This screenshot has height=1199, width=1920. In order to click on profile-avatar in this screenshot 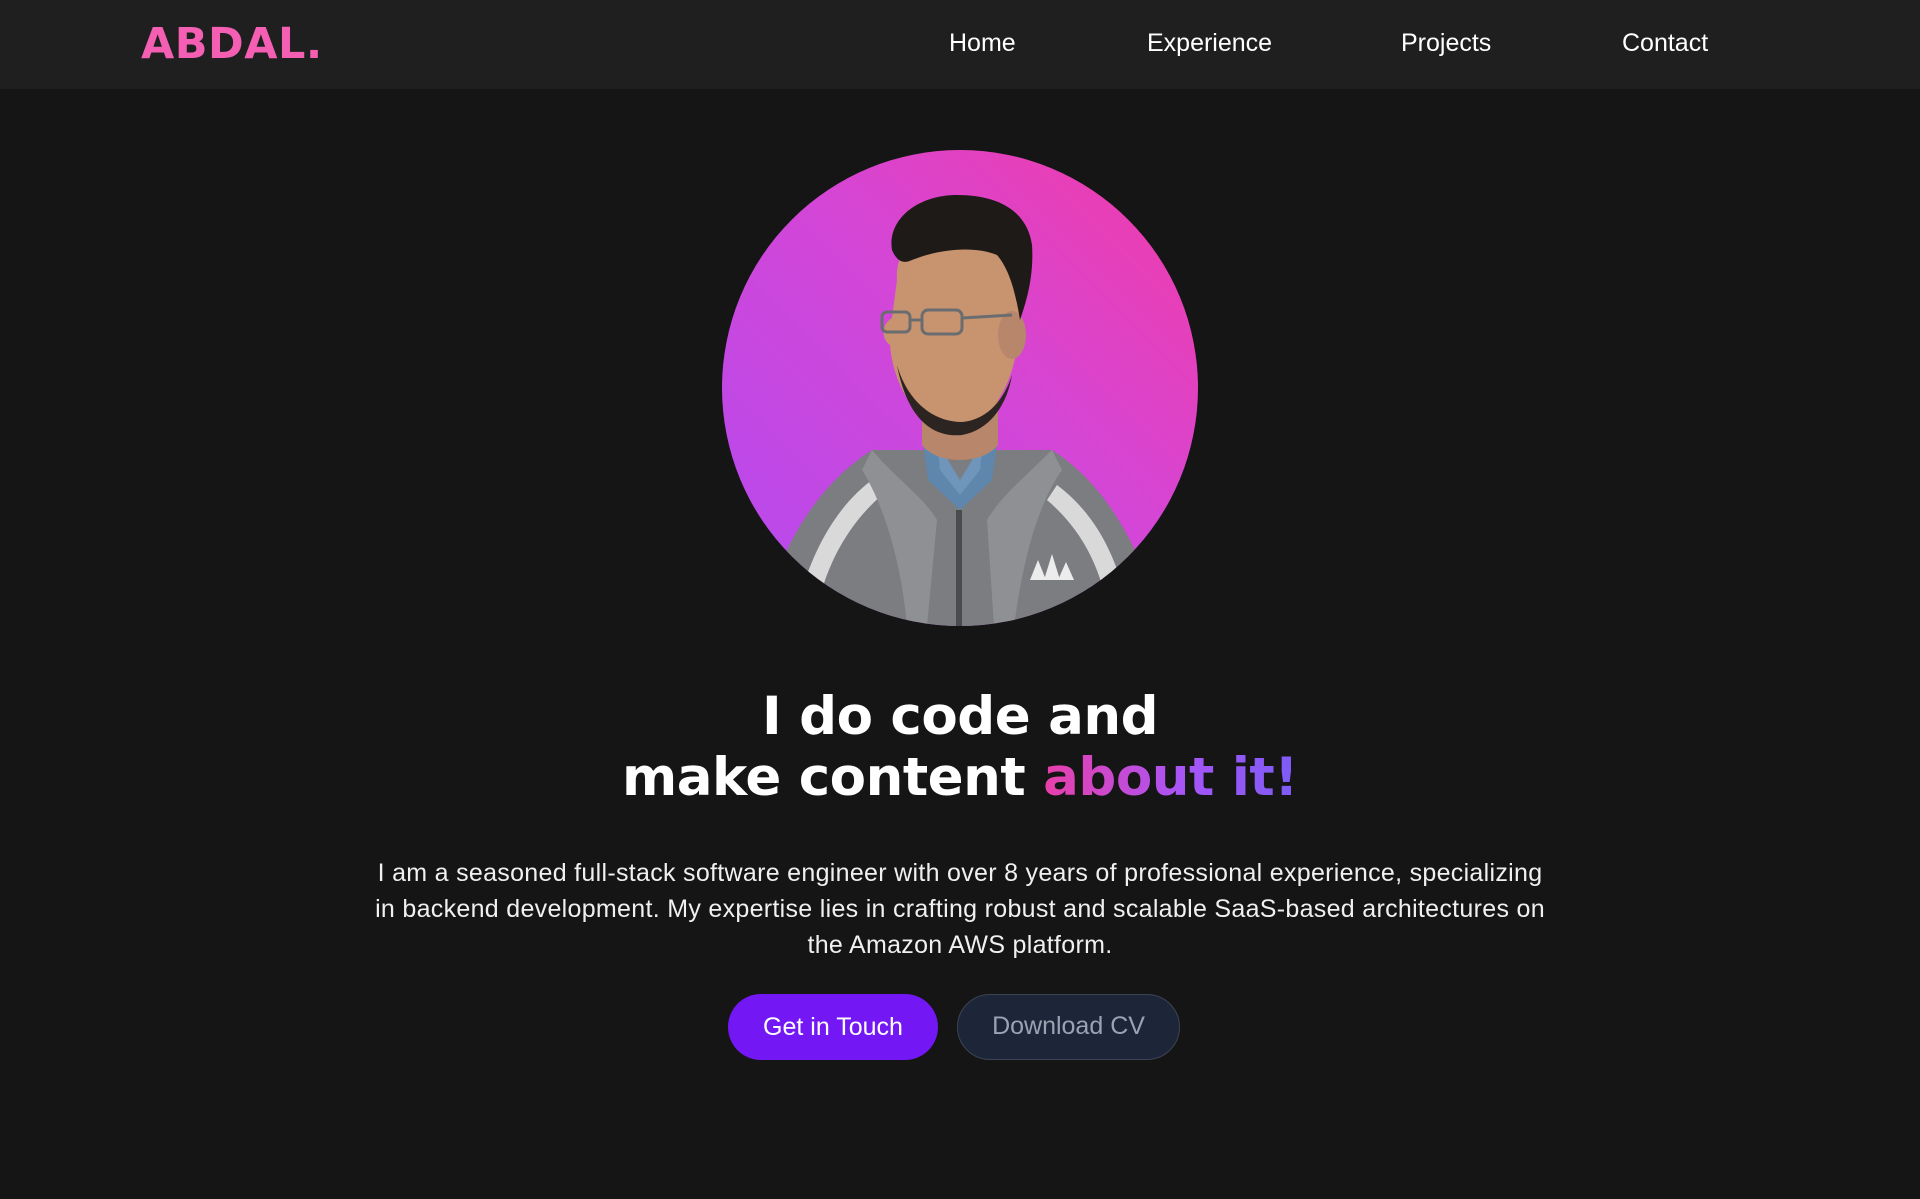, I will do `click(960, 388)`.